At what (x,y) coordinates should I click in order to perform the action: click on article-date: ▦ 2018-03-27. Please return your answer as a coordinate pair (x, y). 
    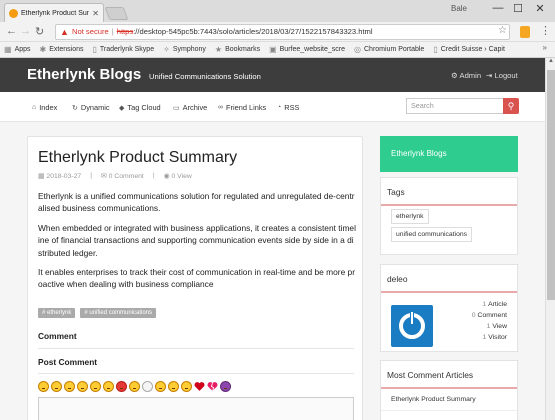
    Looking at the image, I should click on (60, 176).